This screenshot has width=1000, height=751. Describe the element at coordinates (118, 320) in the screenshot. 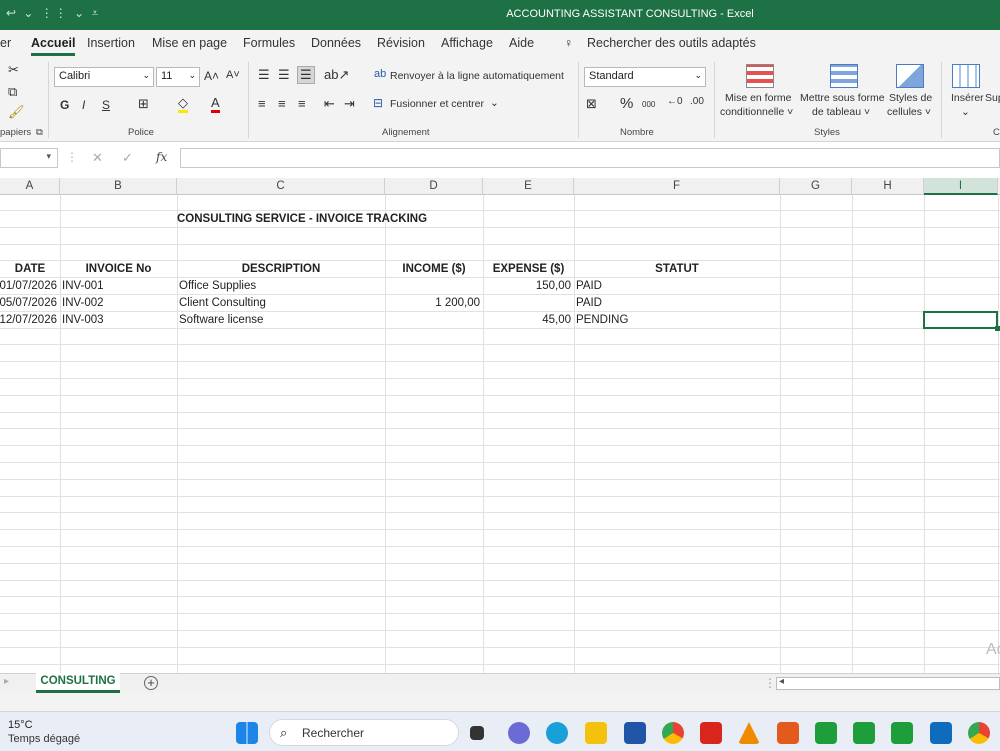

I see `cell-invoice-no: INV-003` at that location.